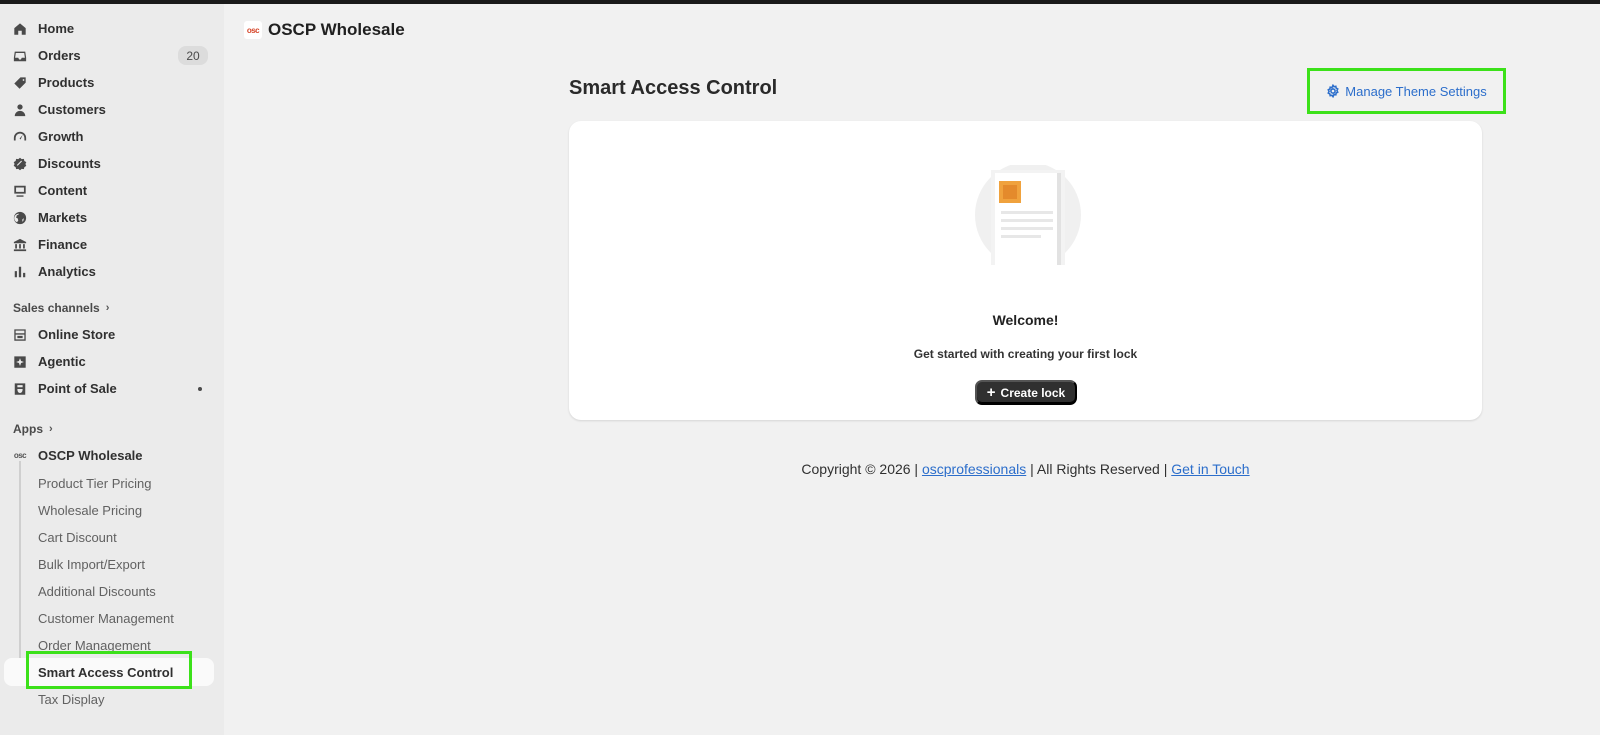 Image resolution: width=1600 pixels, height=735 pixels. I want to click on sidebar-item-online-store: Online Store, so click(112, 334).